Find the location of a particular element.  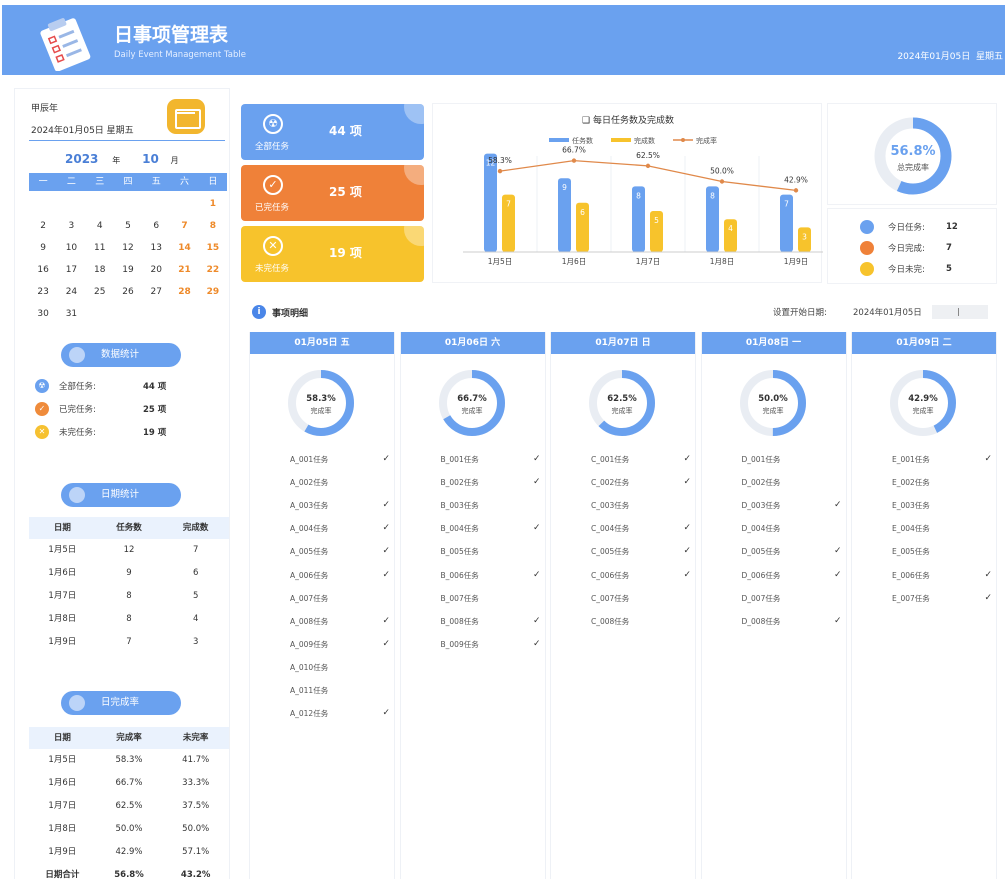

task-item: C_003任务 is located at coordinates (641, 505).